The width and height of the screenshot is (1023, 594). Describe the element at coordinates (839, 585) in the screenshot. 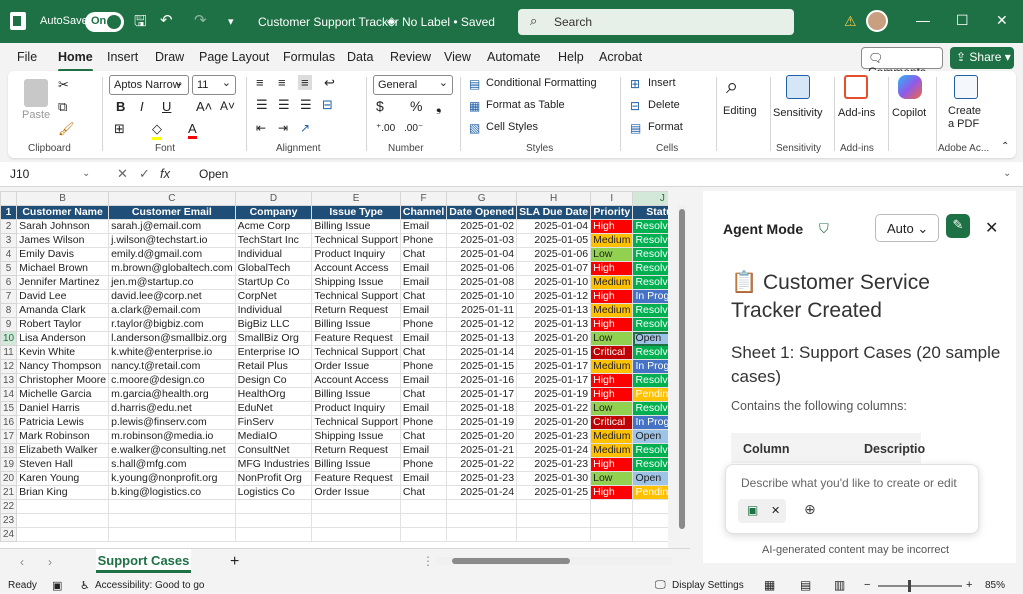

I see `page-break-view-icon: ▥` at that location.